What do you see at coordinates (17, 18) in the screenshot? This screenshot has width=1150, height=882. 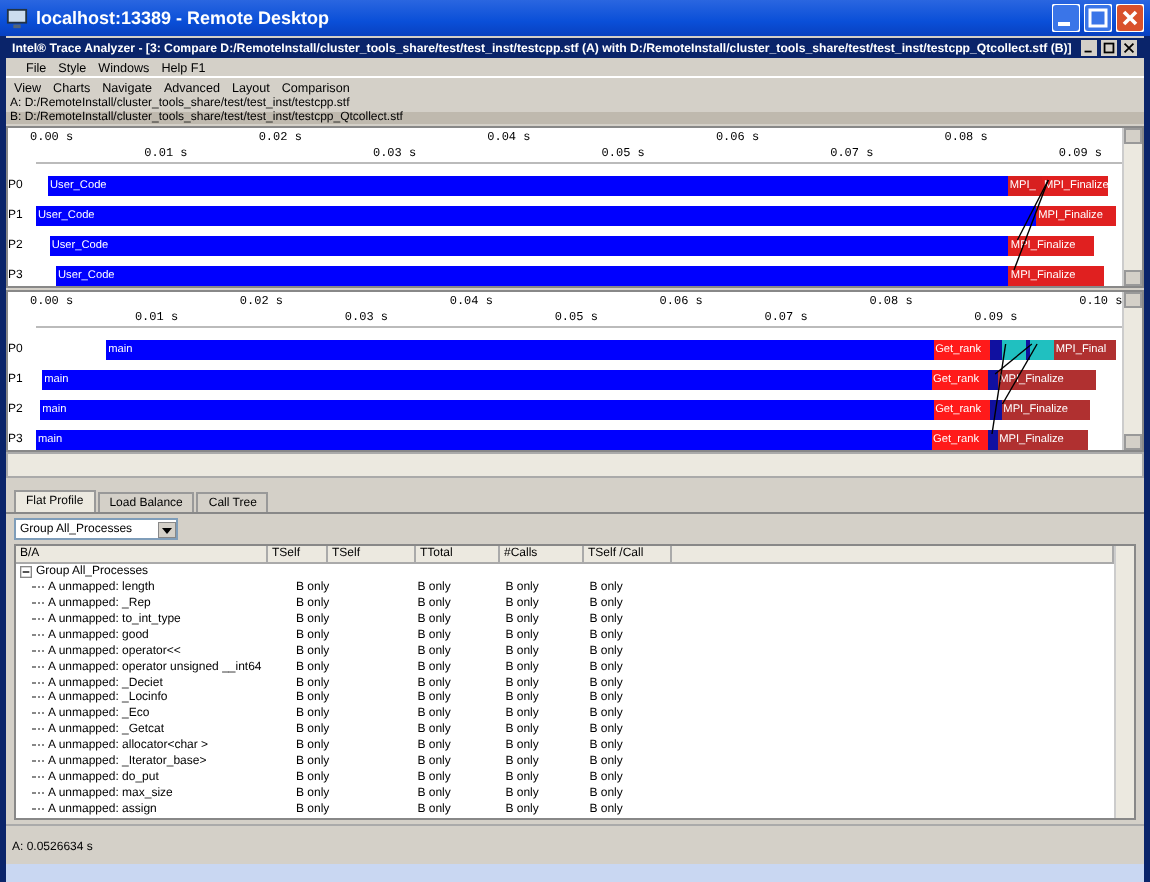 I see `monitor-icon` at bounding box center [17, 18].